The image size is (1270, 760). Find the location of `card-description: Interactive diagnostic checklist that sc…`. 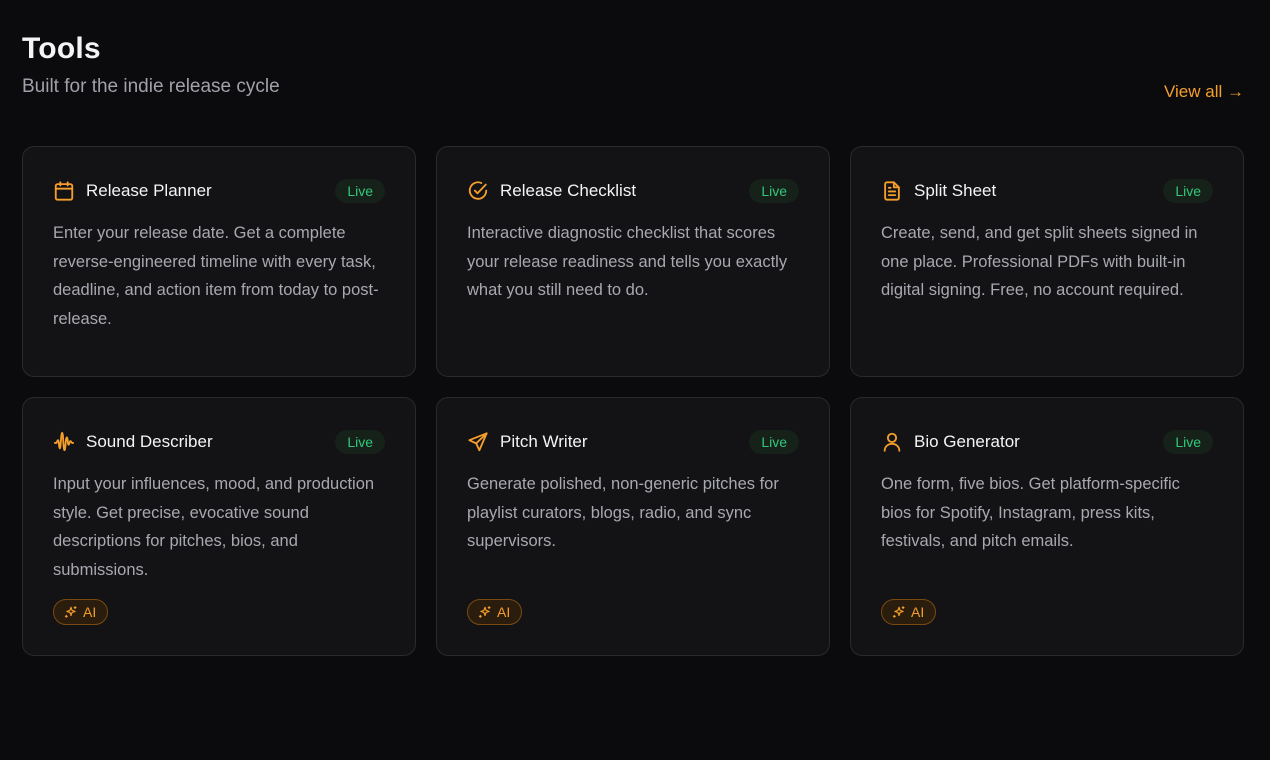

card-description: Interactive diagnostic checklist that sc… is located at coordinates (627, 261).